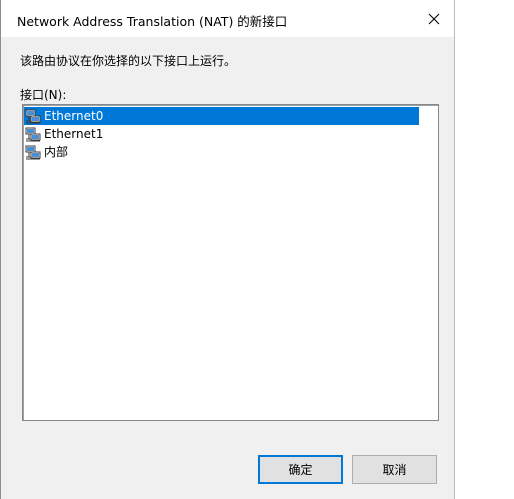  I want to click on list-item-label: 内部, so click(56, 152).